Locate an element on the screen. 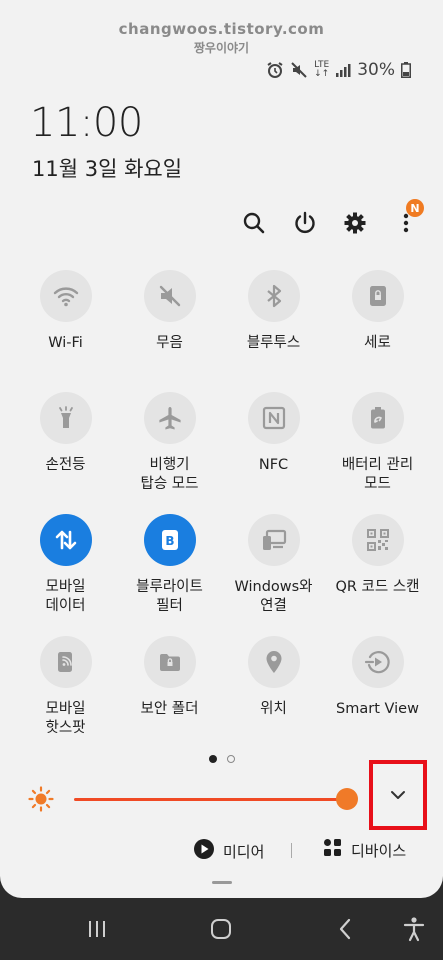  clock-time: 11:00 is located at coordinates (86, 123).